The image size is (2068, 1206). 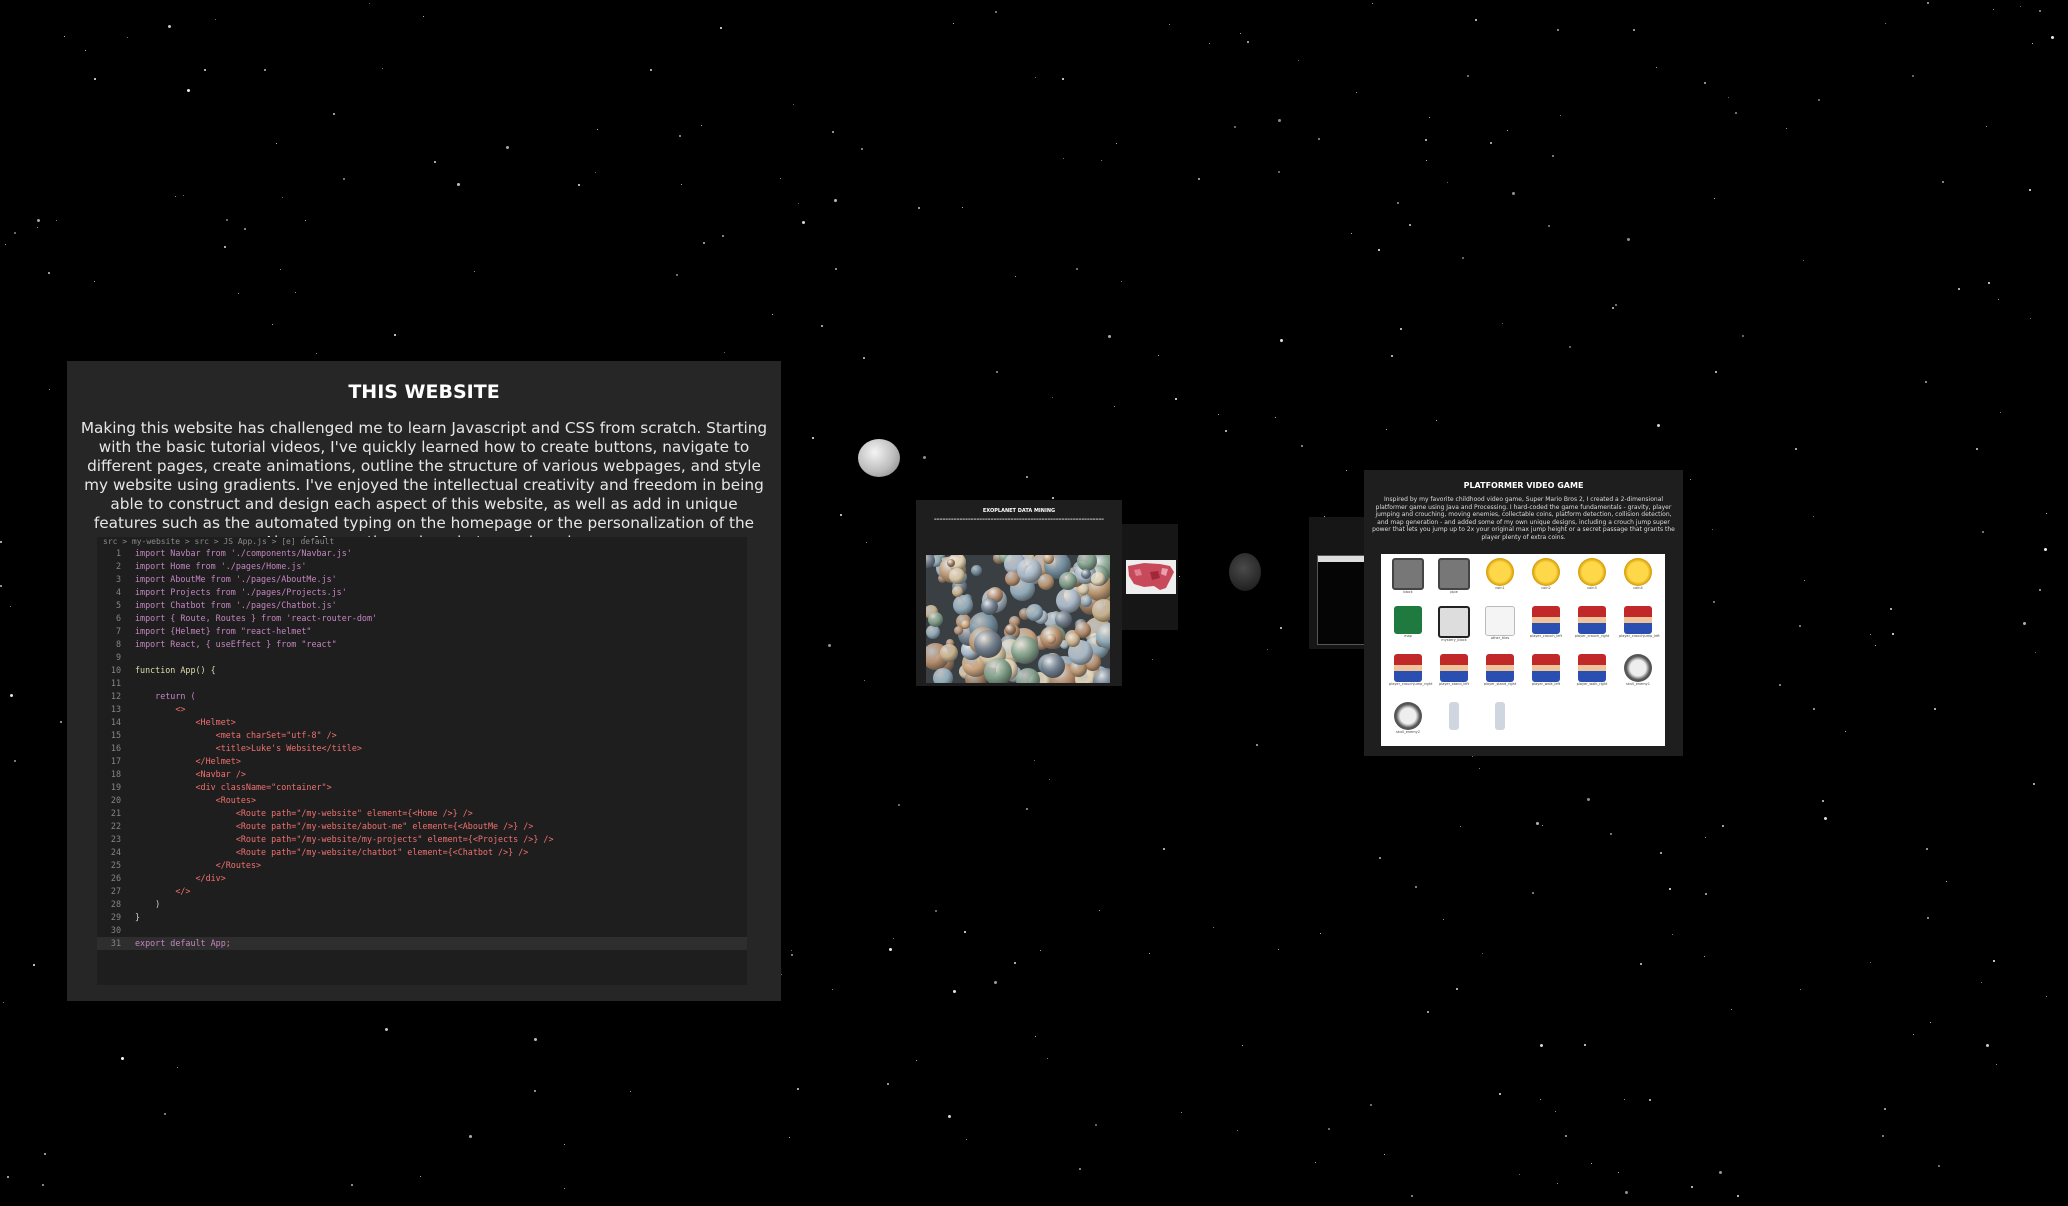 What do you see at coordinates (118, 631) in the screenshot?
I see `line-number: 7` at bounding box center [118, 631].